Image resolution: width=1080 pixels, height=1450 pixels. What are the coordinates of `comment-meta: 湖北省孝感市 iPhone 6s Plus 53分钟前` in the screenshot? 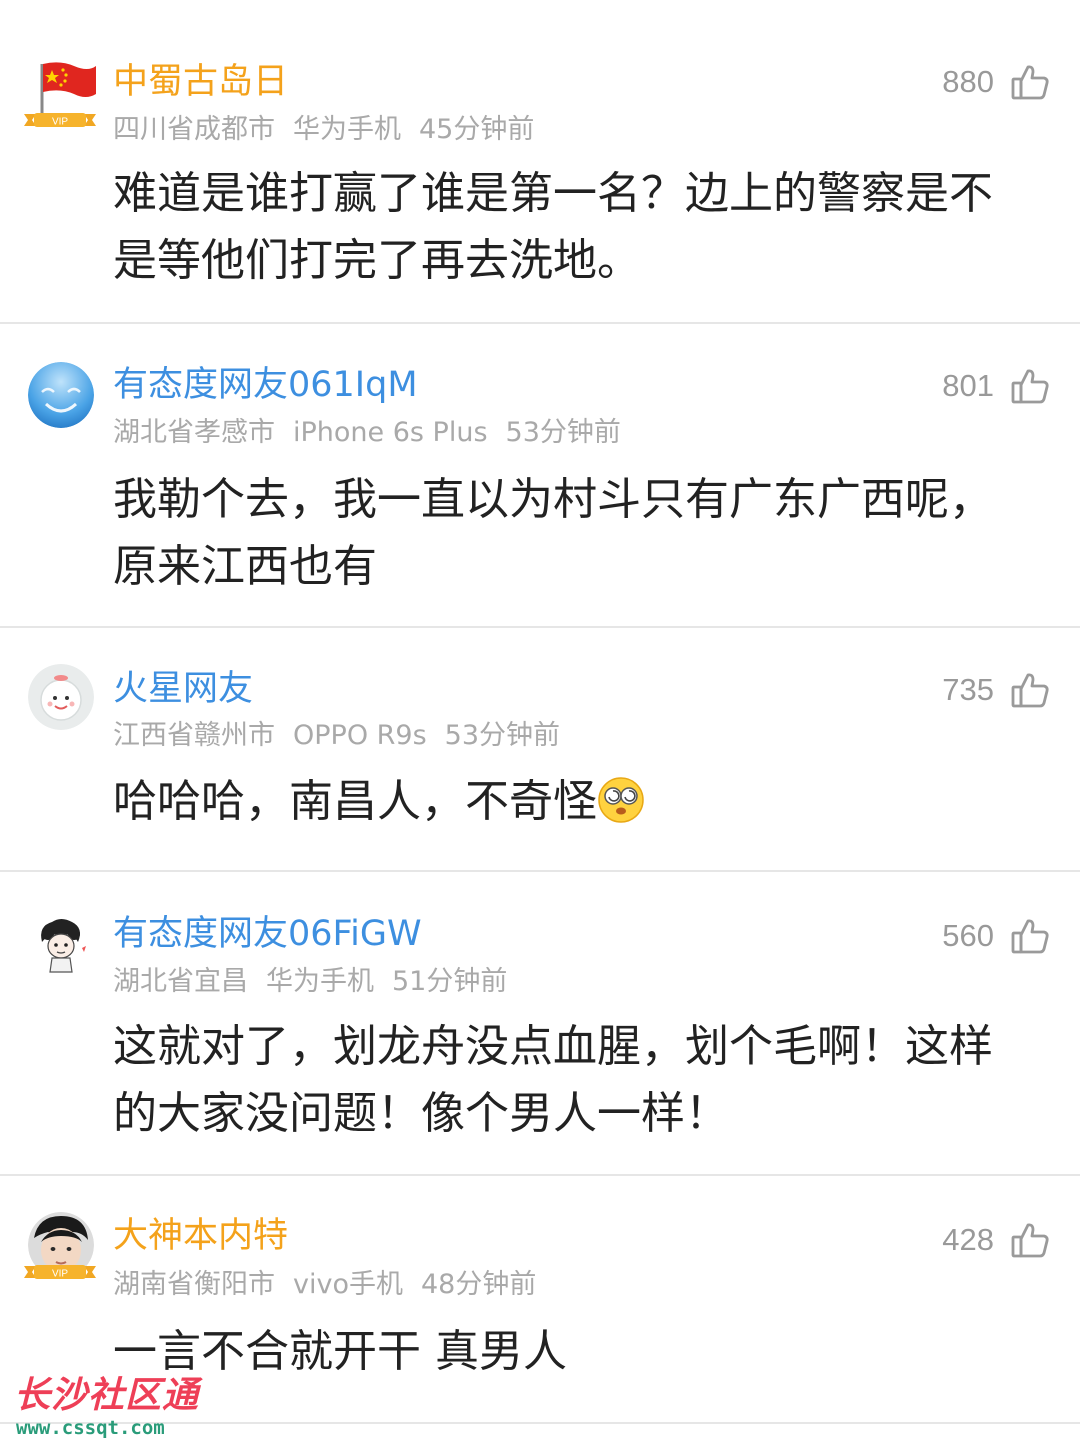 It's located at (376, 433).